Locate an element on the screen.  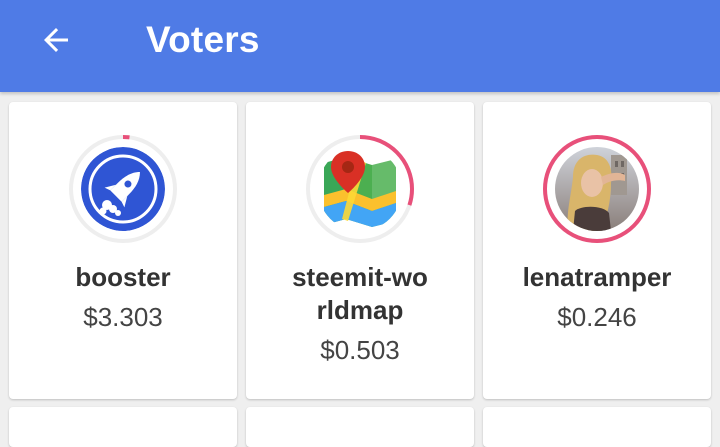
user-photo is located at coordinates (597, 189).